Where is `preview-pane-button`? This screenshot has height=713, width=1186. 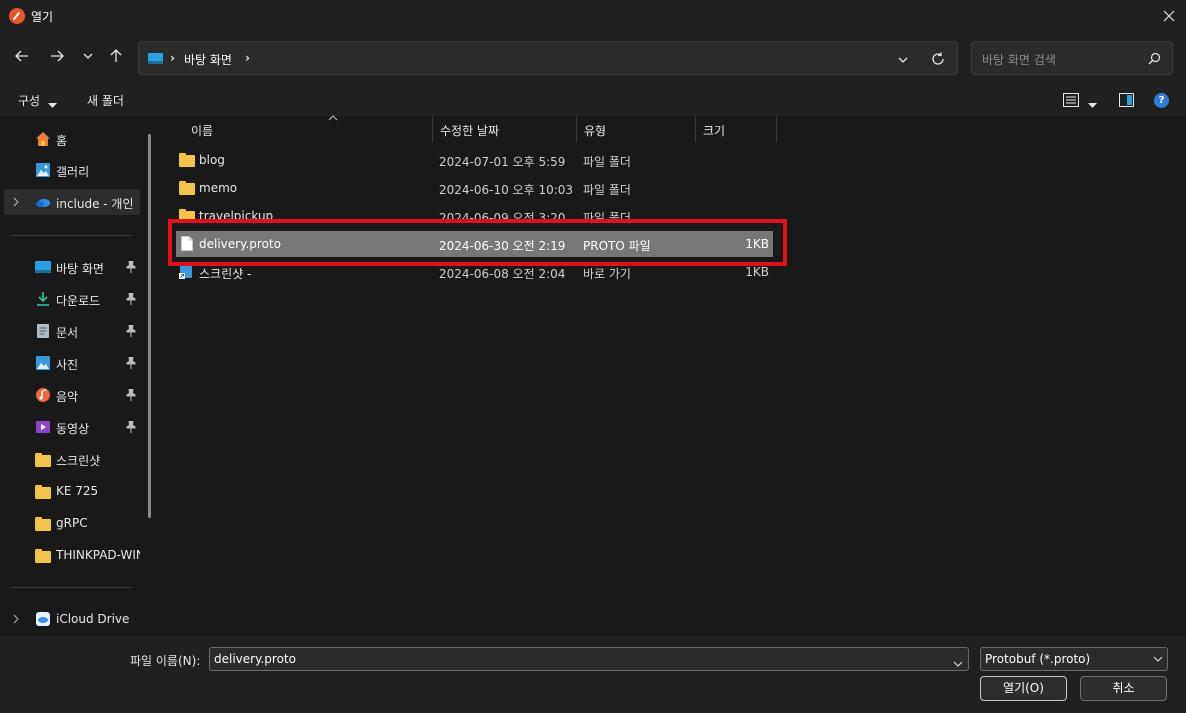 preview-pane-button is located at coordinates (1126, 101).